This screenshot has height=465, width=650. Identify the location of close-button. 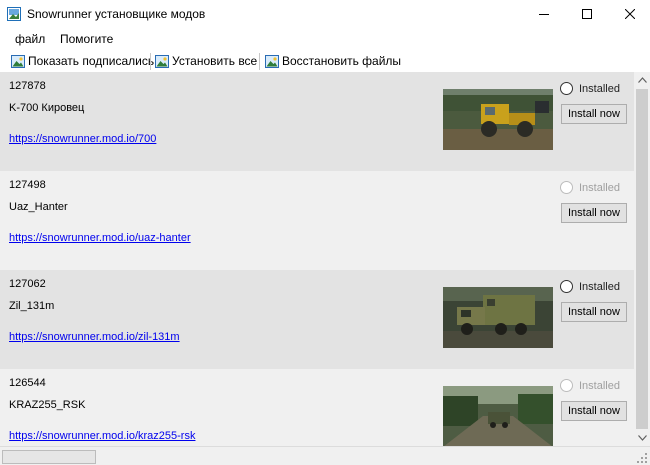
(628, 14).